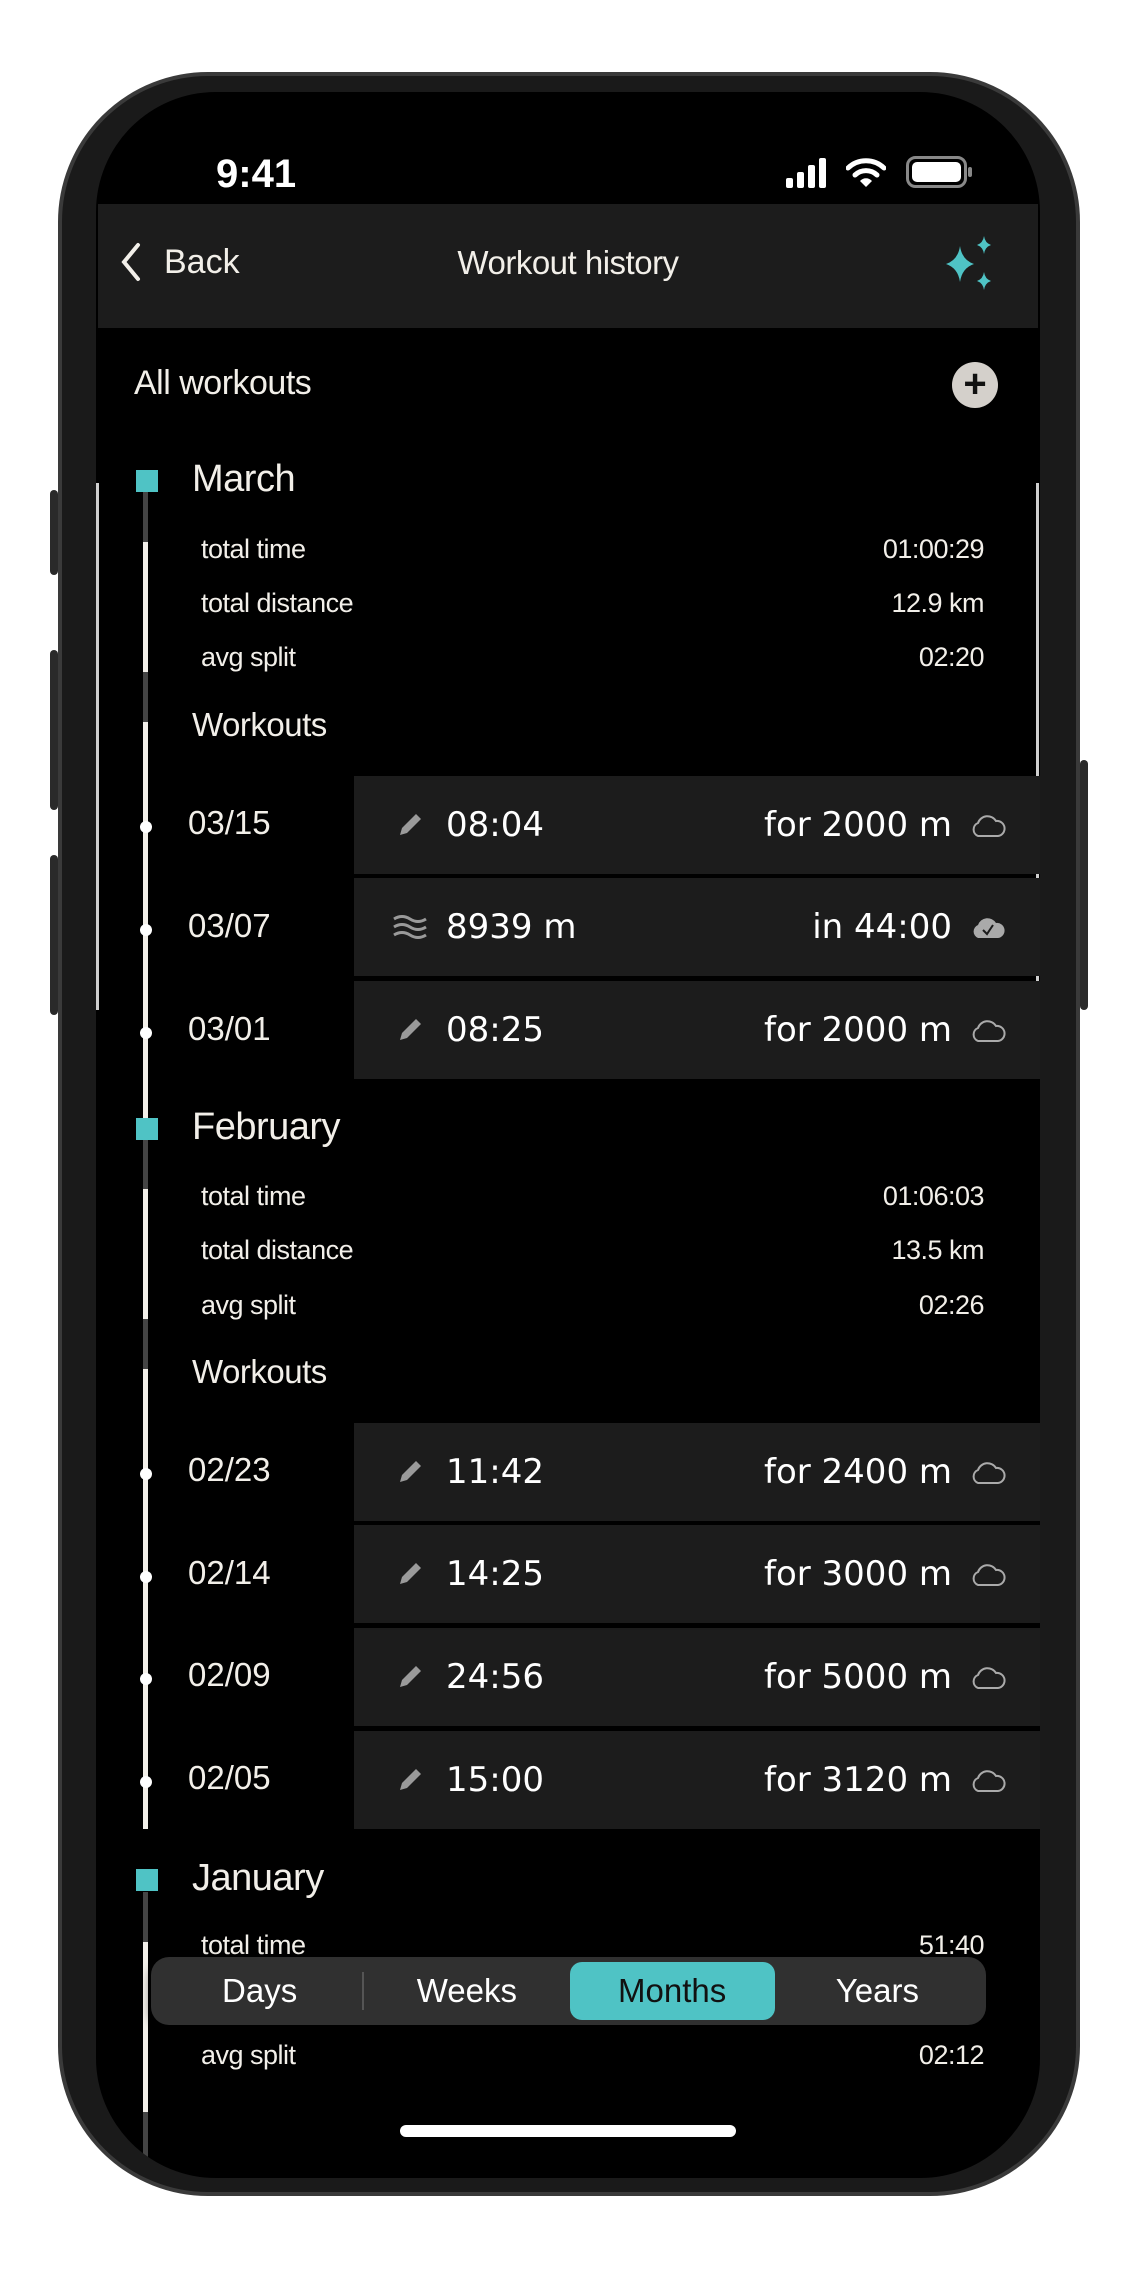 The image size is (1135, 2270). I want to click on workout-main: 08:25, so click(495, 1030).